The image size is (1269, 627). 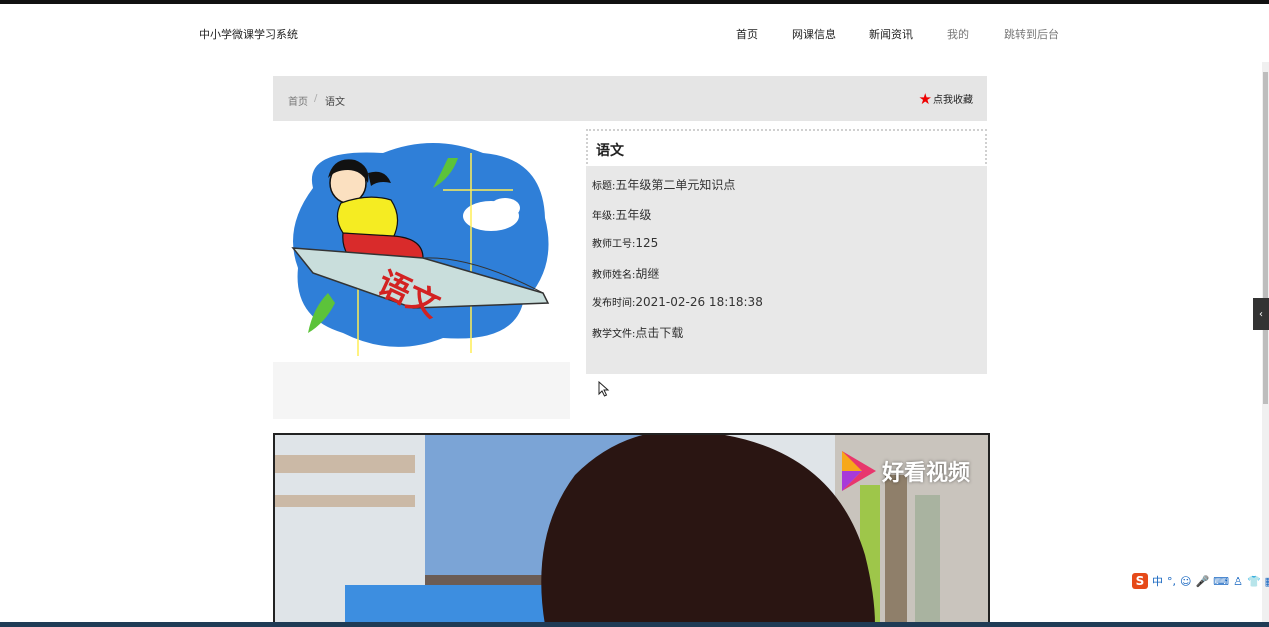 I want to click on course-cover-image: 语文, so click(x=420, y=249).